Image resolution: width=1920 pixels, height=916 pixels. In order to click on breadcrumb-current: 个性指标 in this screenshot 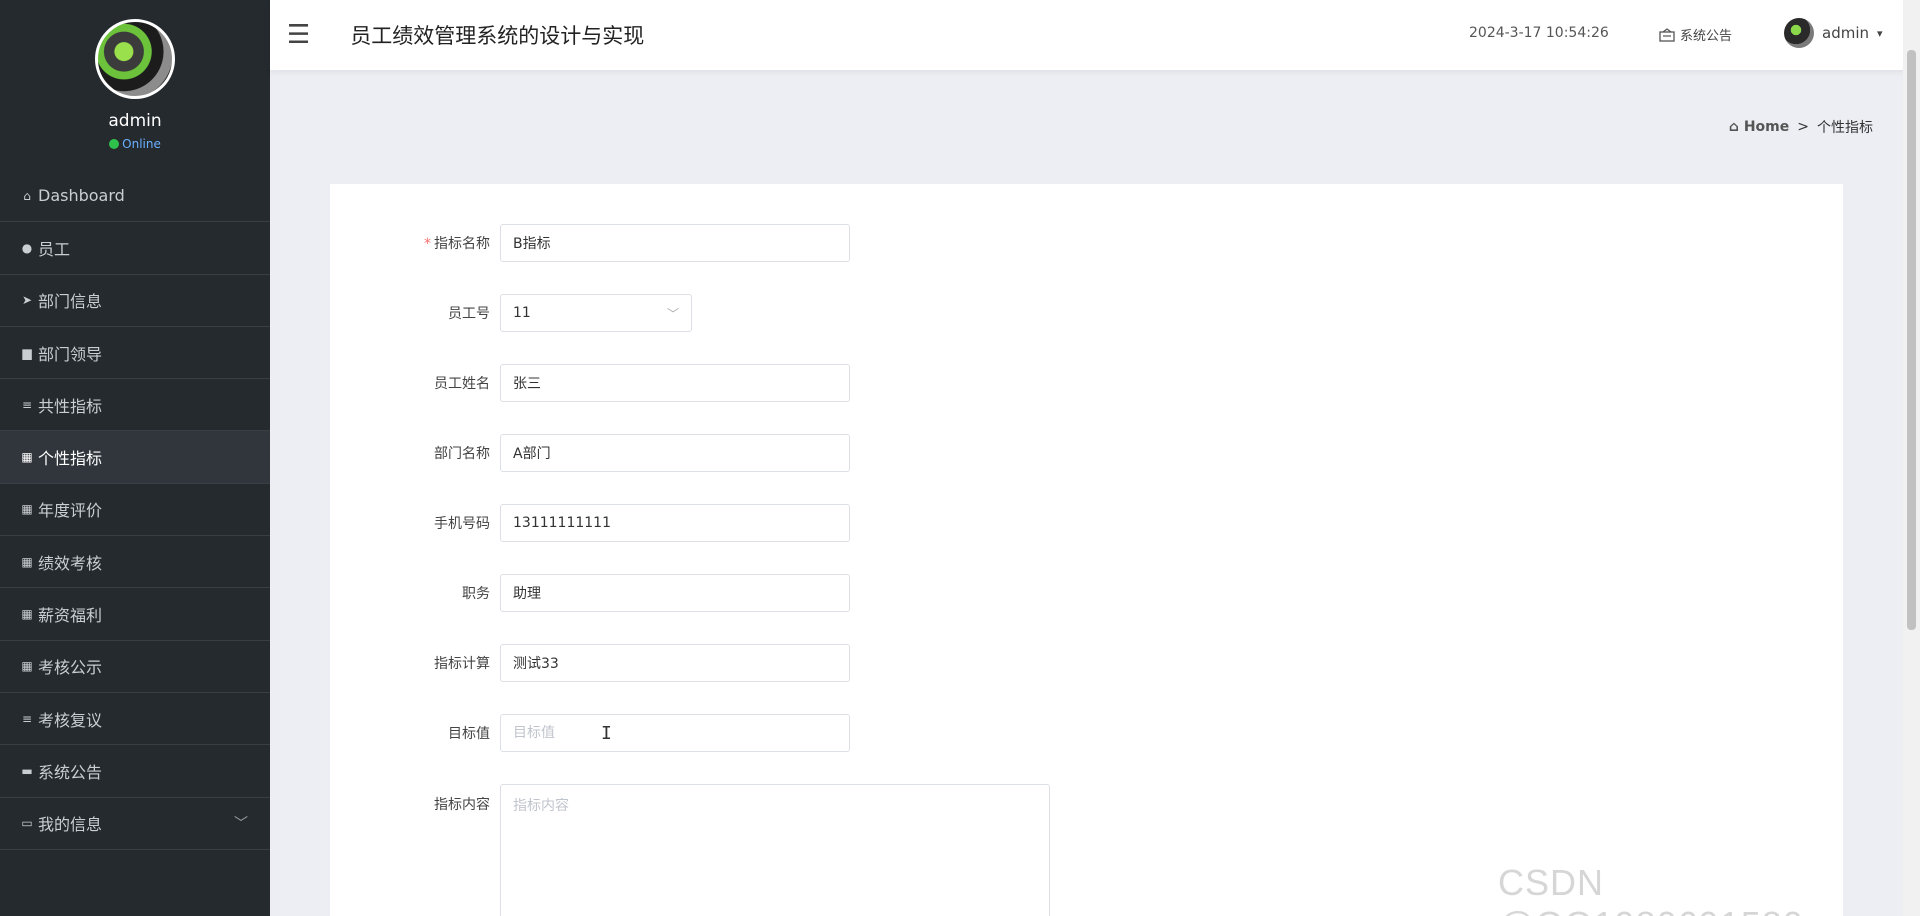, I will do `click(1845, 128)`.